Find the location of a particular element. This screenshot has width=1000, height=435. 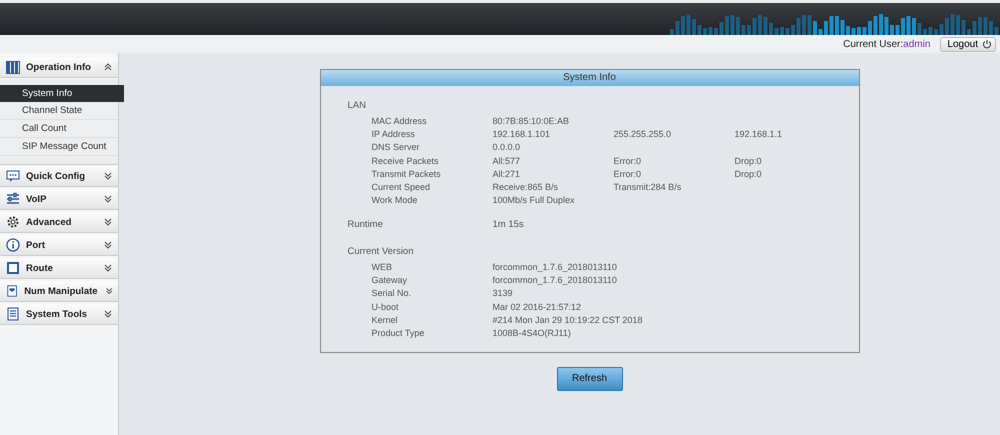

bar-chart-icon is located at coordinates (13, 67).